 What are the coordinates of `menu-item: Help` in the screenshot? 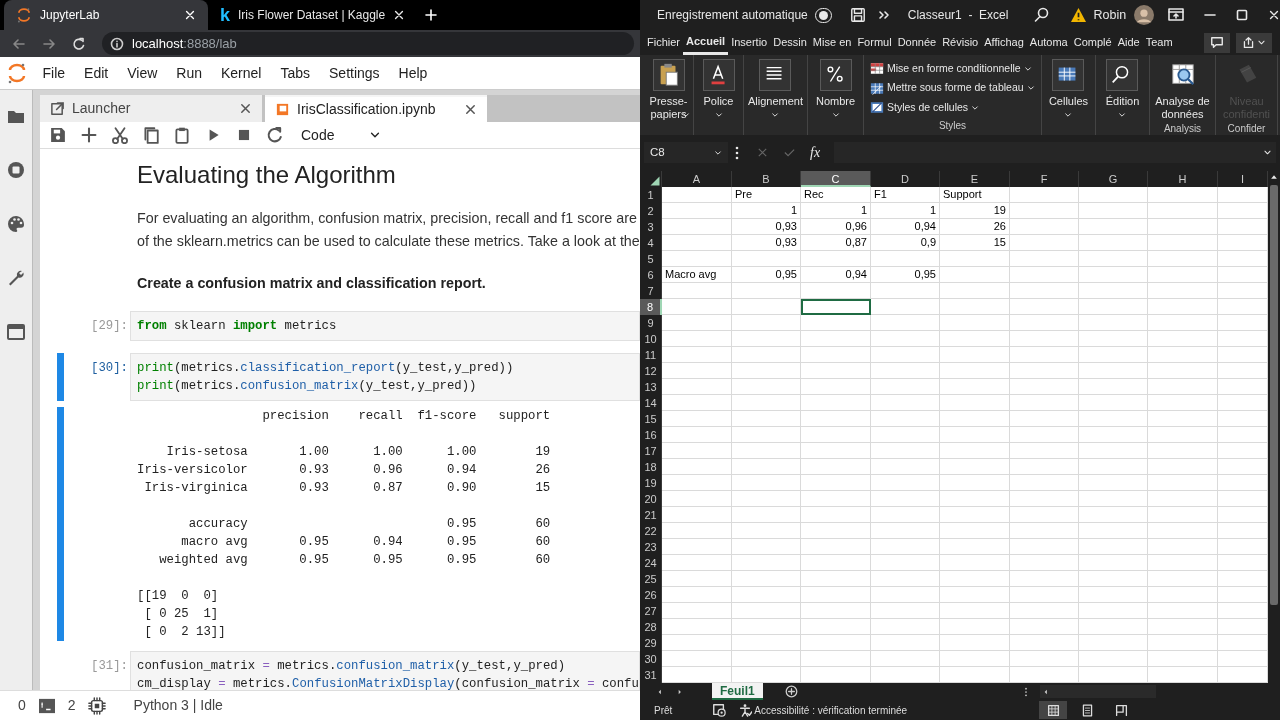 It's located at (413, 73).